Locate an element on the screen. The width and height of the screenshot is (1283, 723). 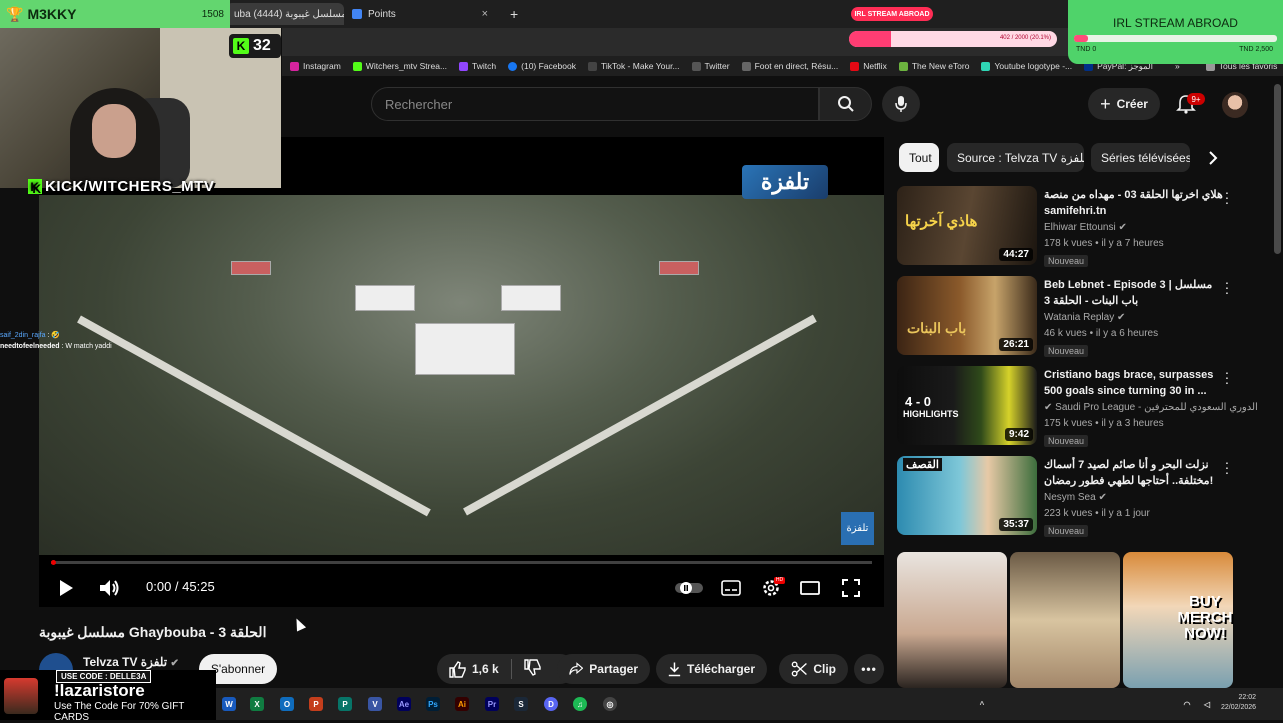
illustrator-icon: Ai is located at coordinates (462, 704).